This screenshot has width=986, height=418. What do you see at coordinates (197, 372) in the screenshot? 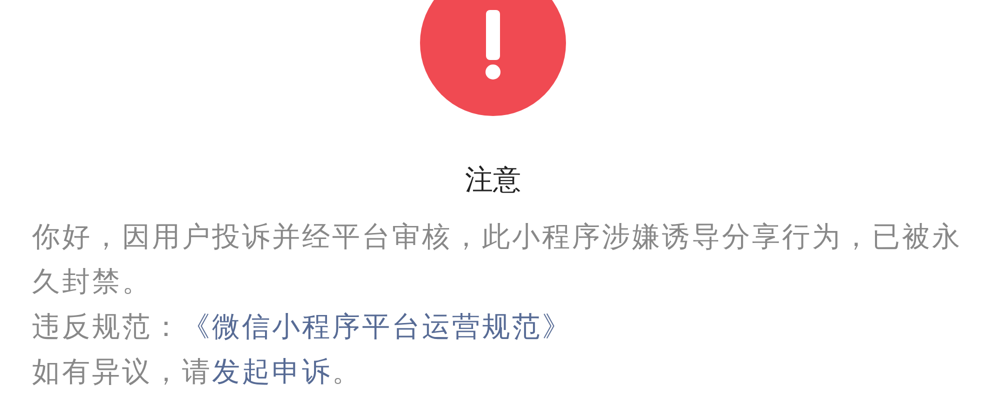
I see `appeal-line: 如有异议，请发起申诉。` at bounding box center [197, 372].